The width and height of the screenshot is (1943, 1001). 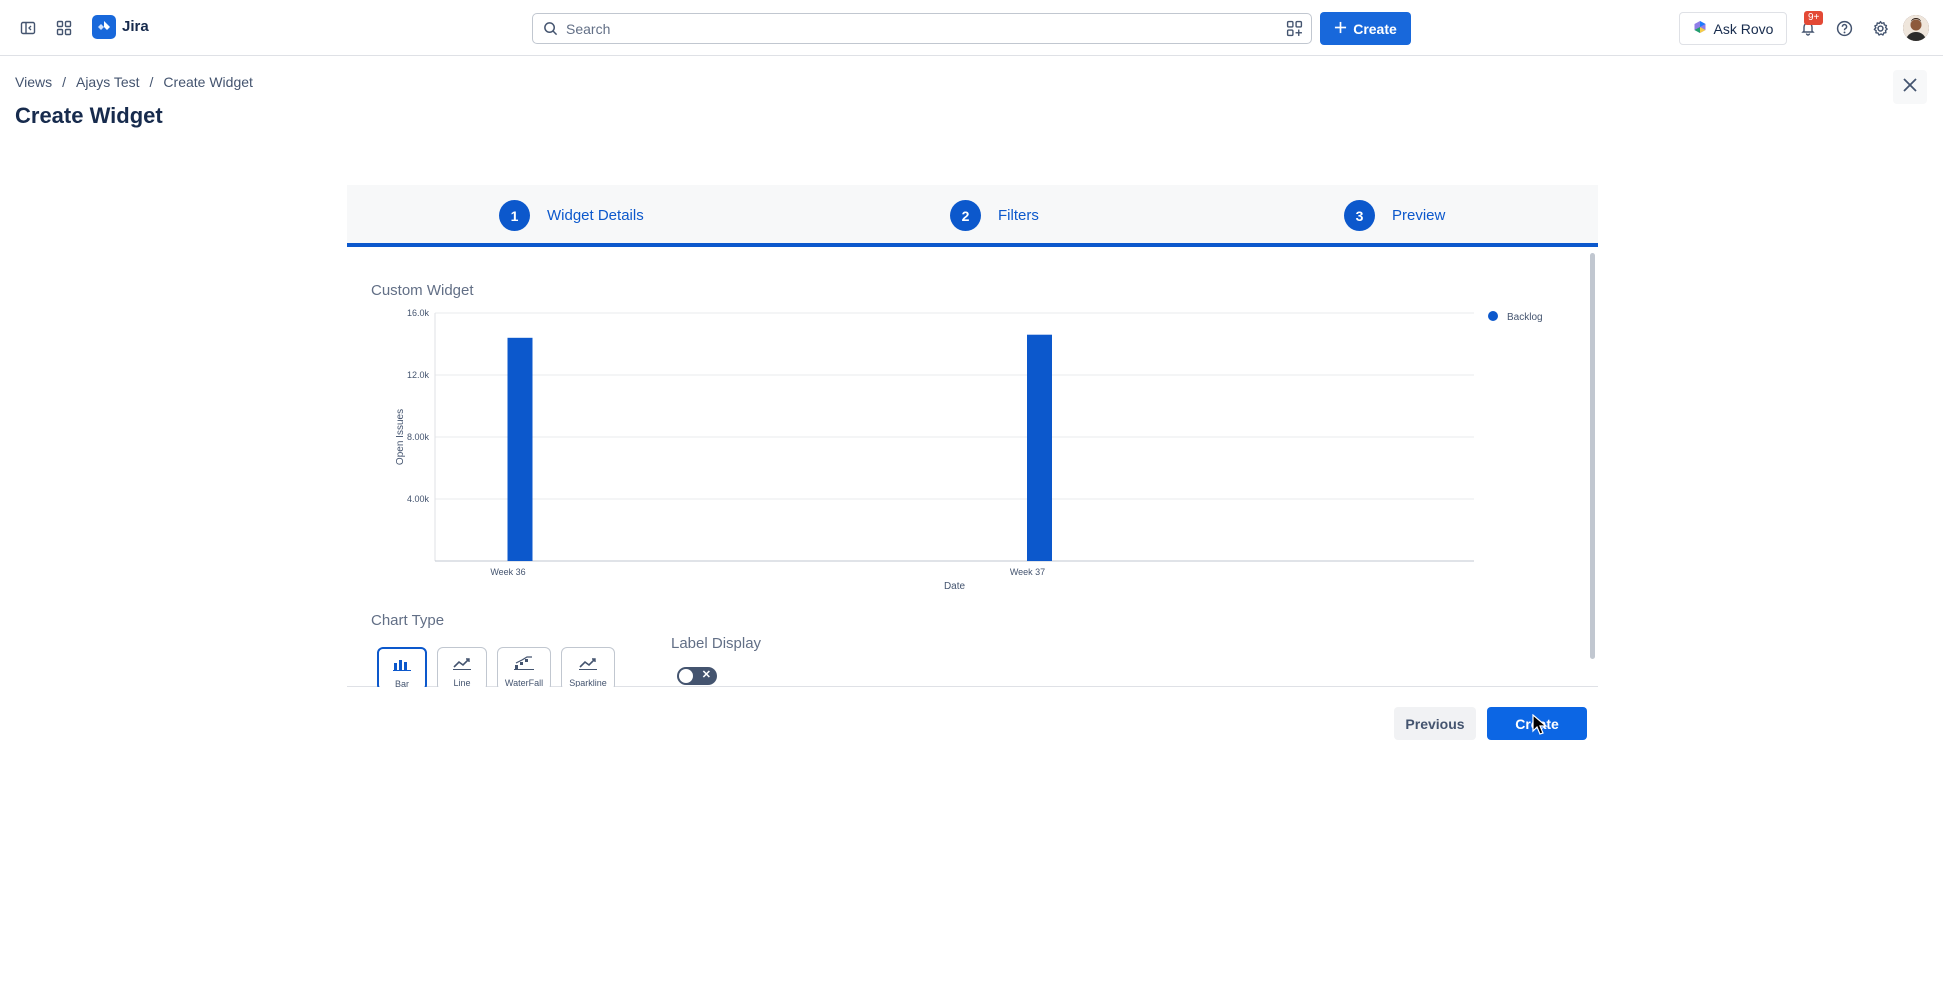 What do you see at coordinates (64, 28) in the screenshot?
I see `app-switcher-icon` at bounding box center [64, 28].